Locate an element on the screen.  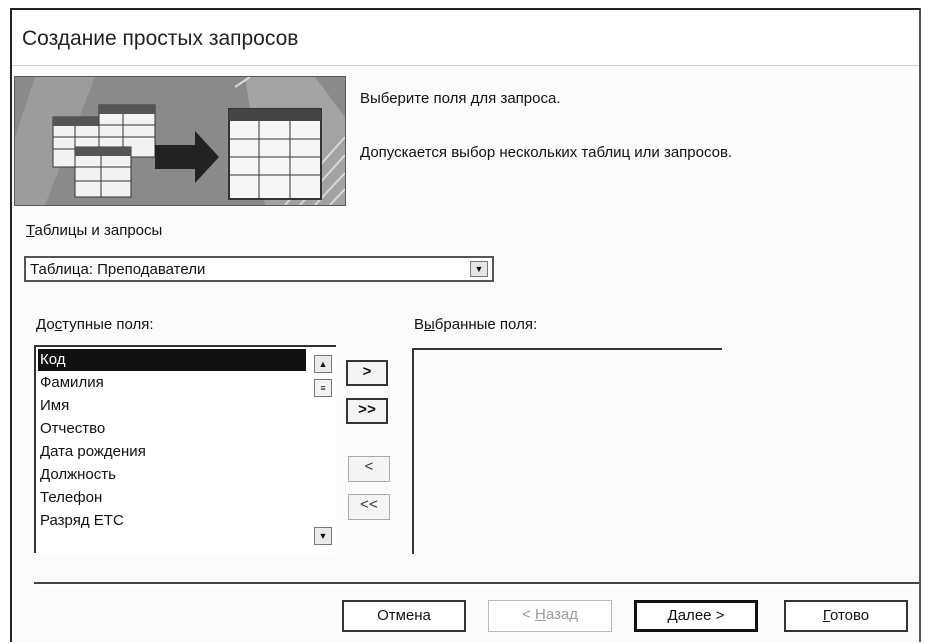
list-item: Телефон is located at coordinates (70, 498).